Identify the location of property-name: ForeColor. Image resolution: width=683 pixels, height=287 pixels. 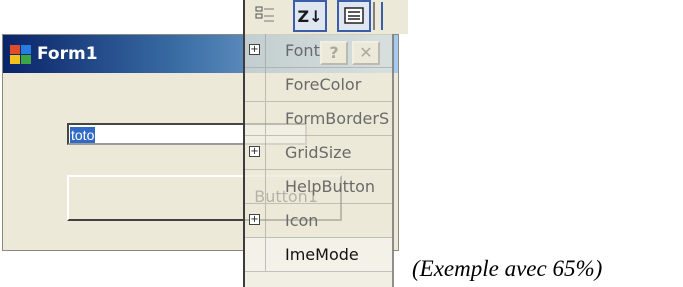
(323, 84).